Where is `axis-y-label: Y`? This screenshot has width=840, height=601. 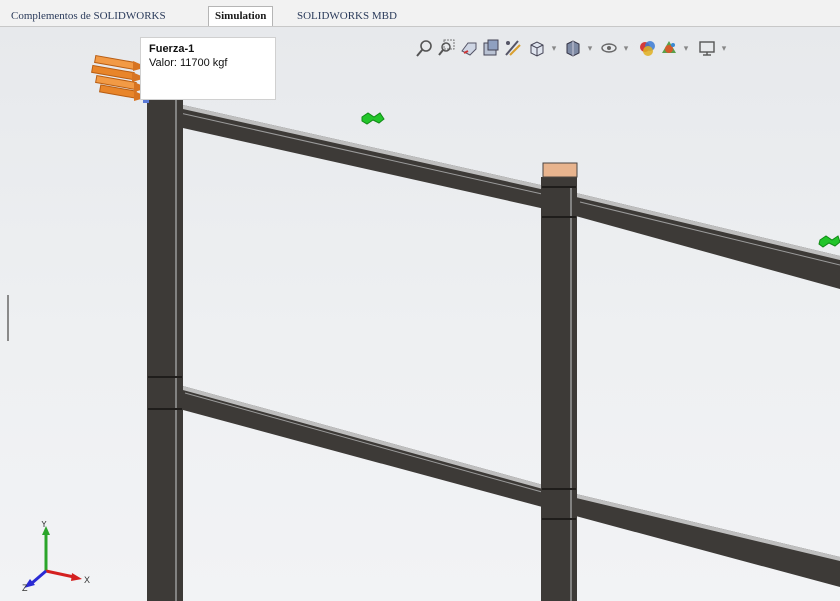 axis-y-label: Y is located at coordinates (44, 525).